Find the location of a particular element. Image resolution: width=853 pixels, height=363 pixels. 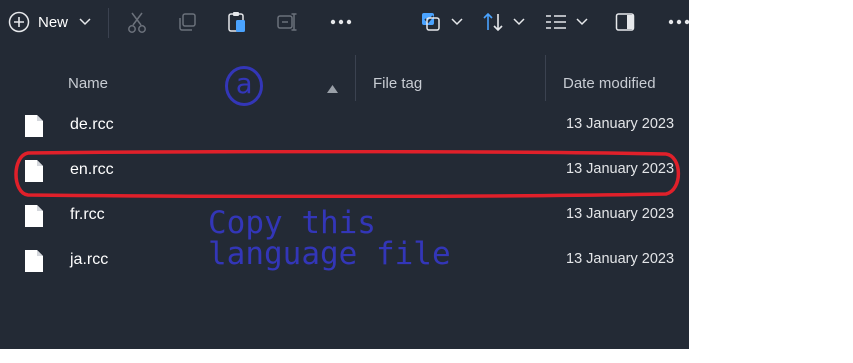

sort-ascending-icon is located at coordinates (332, 89).